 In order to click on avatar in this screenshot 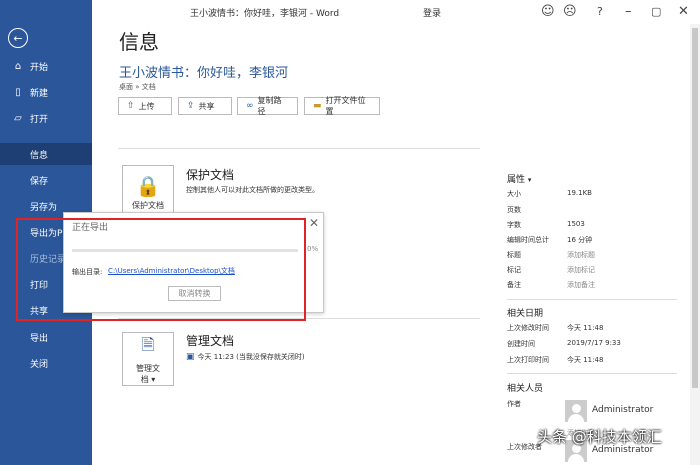, I will do `click(576, 411)`.